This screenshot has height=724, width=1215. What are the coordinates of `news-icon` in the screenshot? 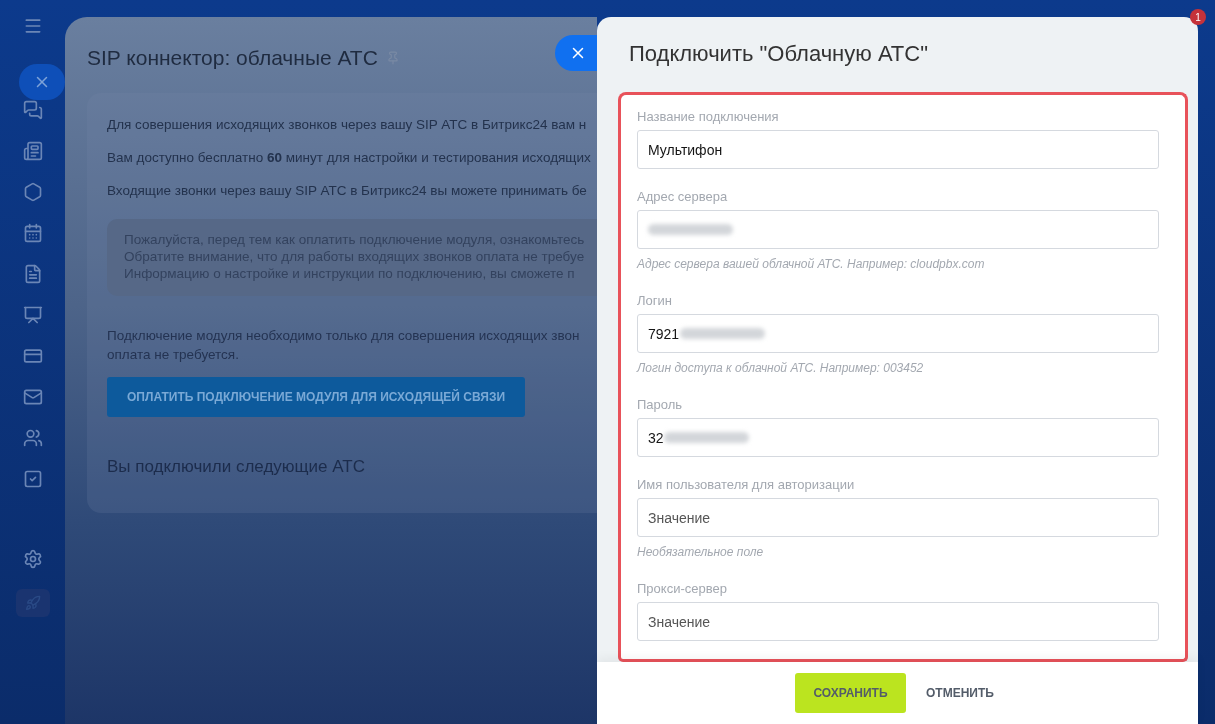 It's located at (32, 151).